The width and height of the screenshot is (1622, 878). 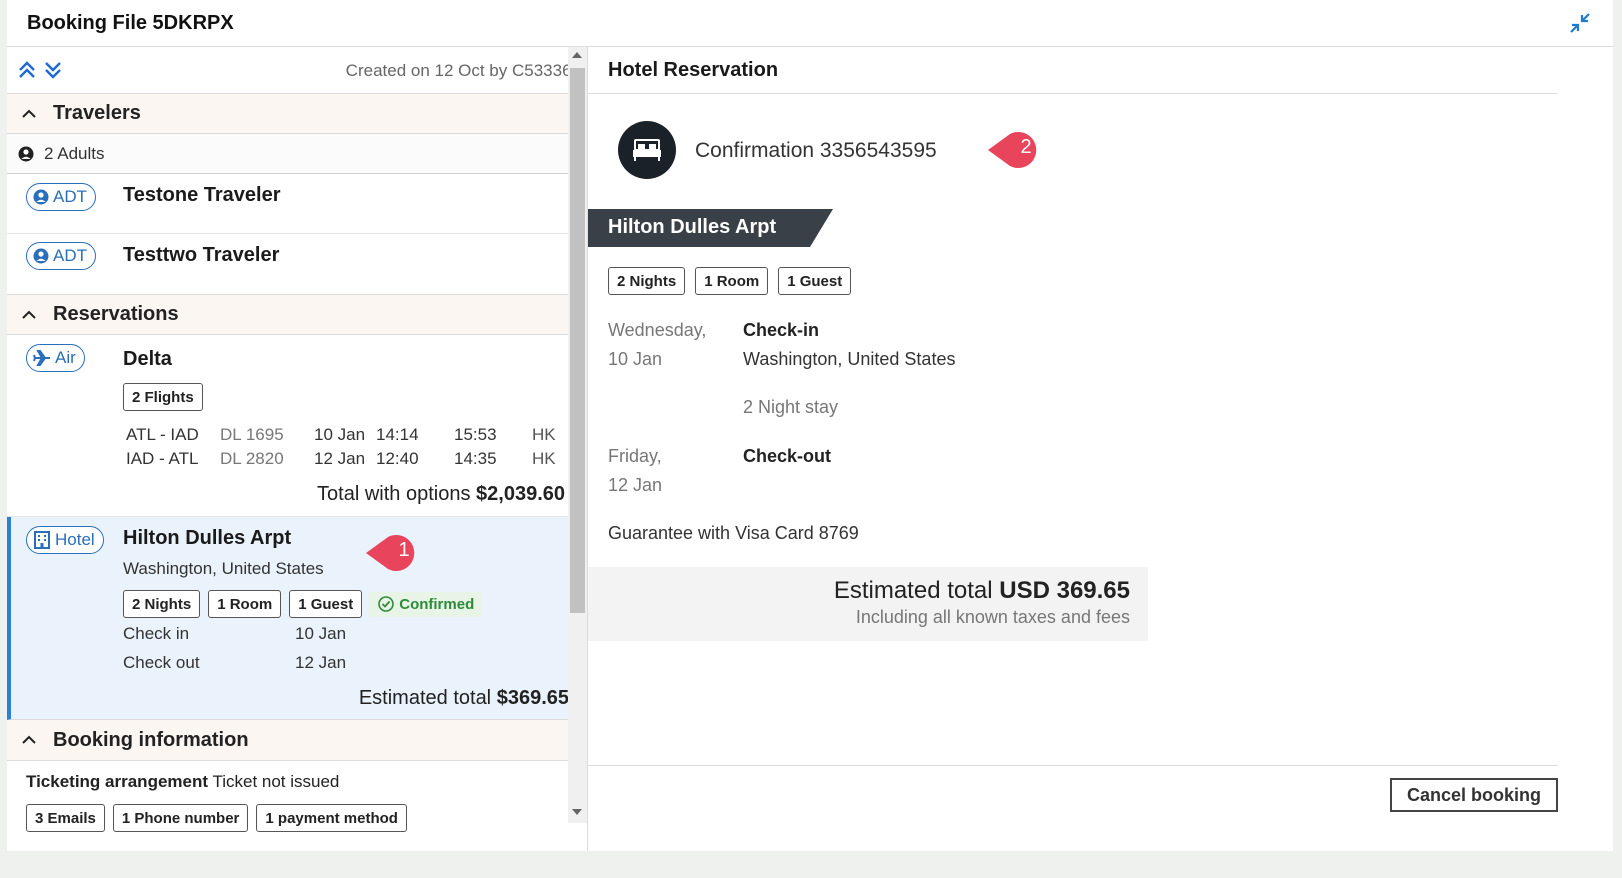 I want to click on flight-departure: 12:40, so click(x=397, y=458).